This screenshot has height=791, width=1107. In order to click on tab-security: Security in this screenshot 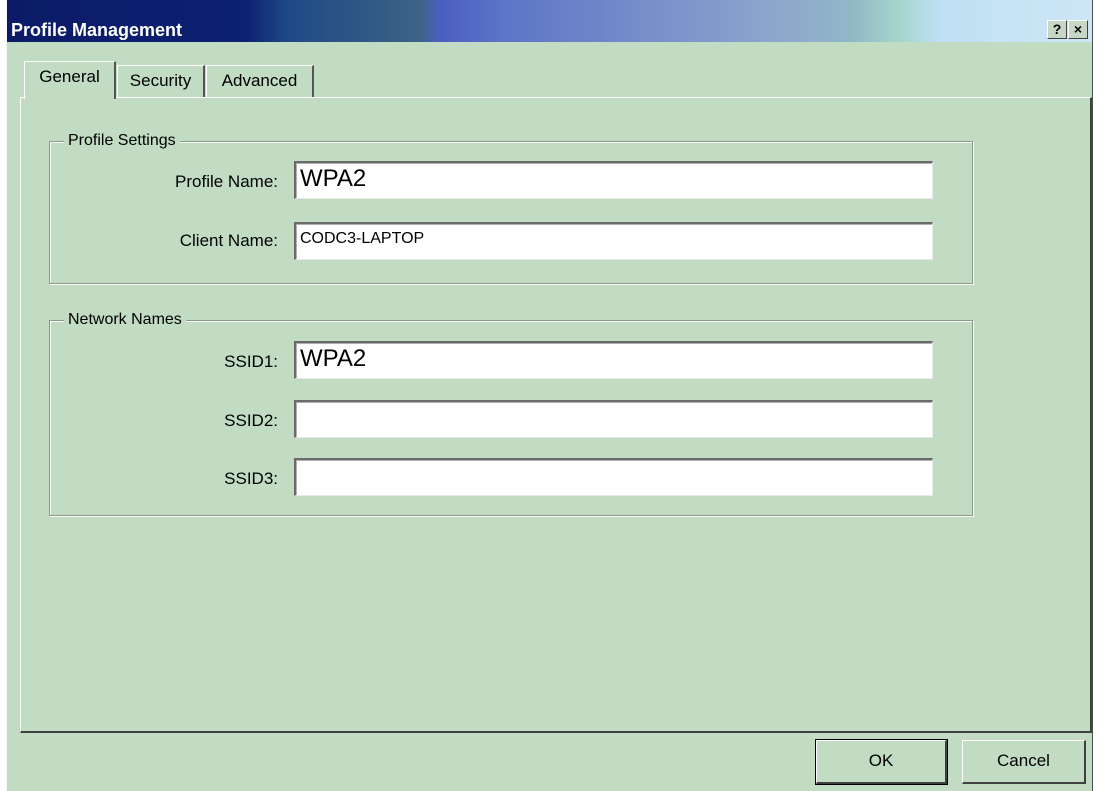, I will do `click(161, 81)`.